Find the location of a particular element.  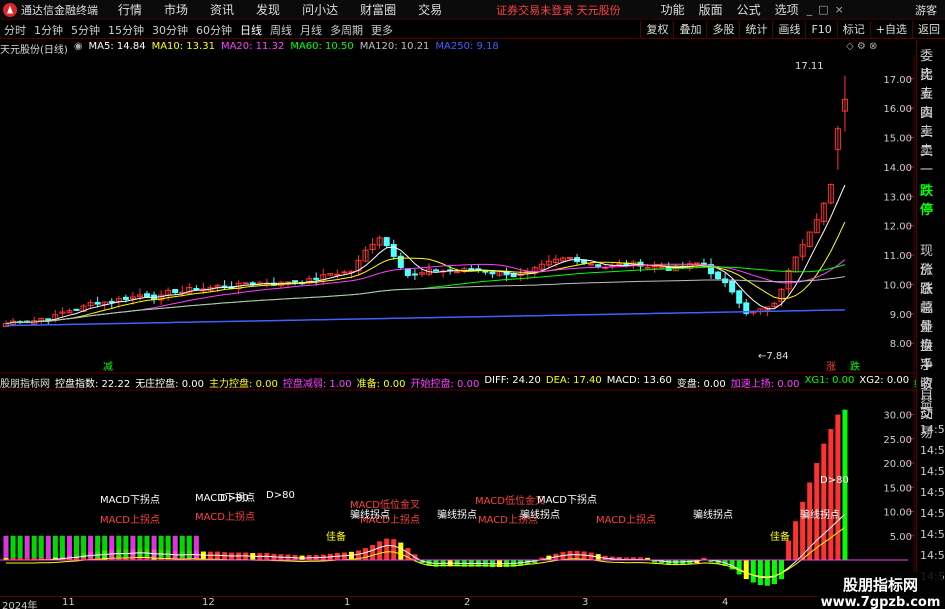

diamond-icon: ◇ is located at coordinates (850, 46).